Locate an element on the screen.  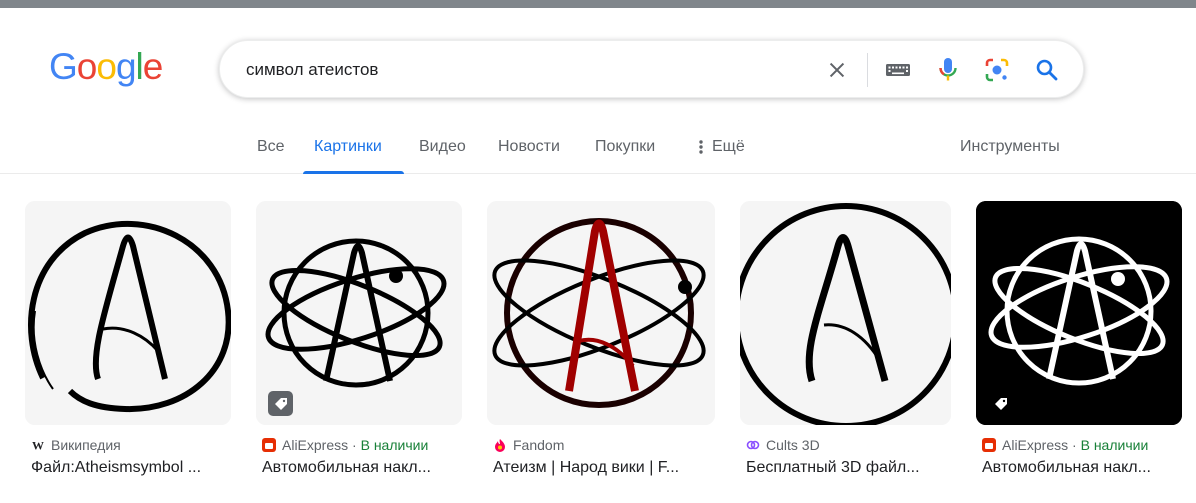
svg-text: W is located at coordinates (38, 446).